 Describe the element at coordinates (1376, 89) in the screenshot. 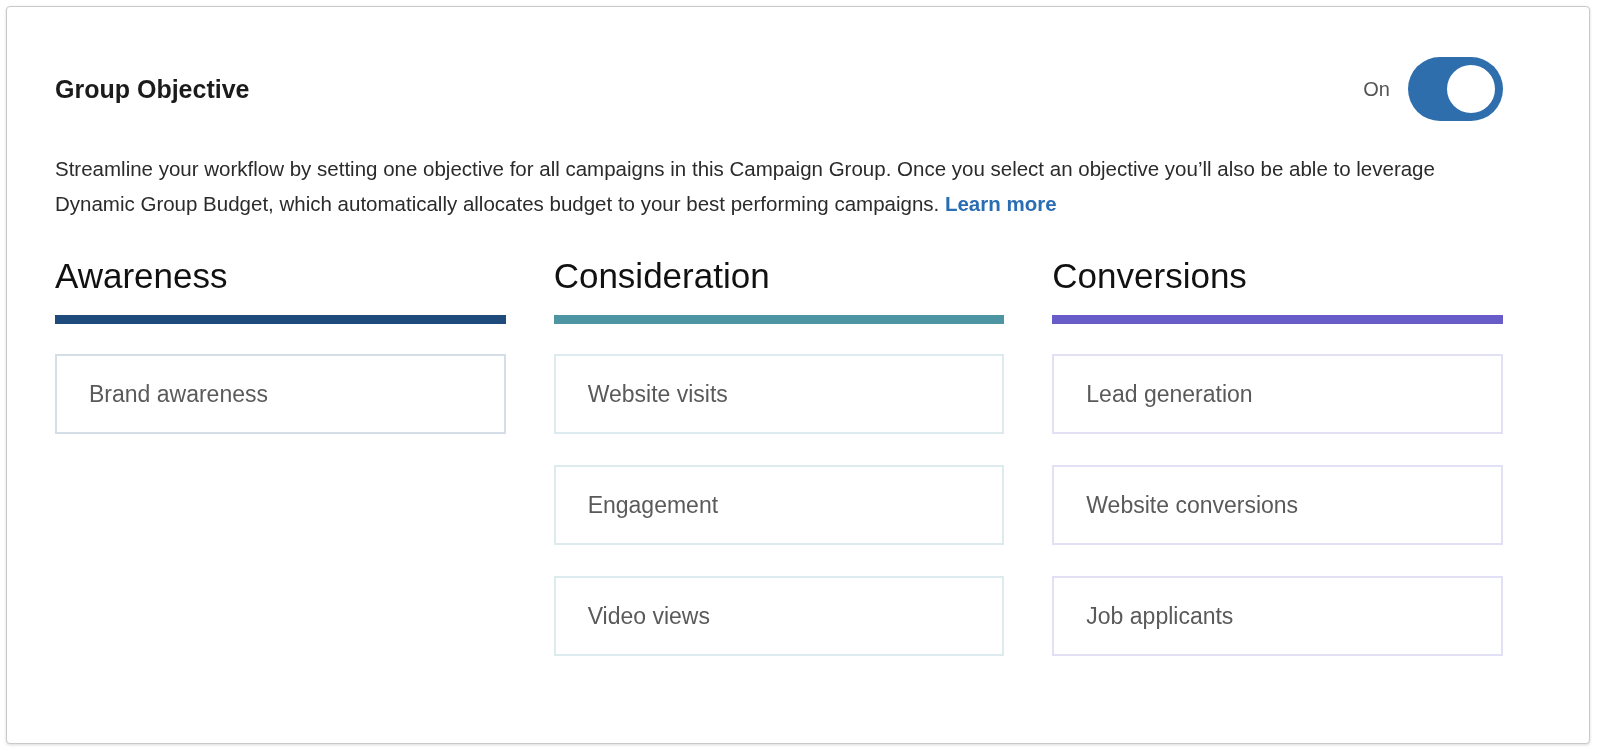

I see `toggle-label: On` at that location.